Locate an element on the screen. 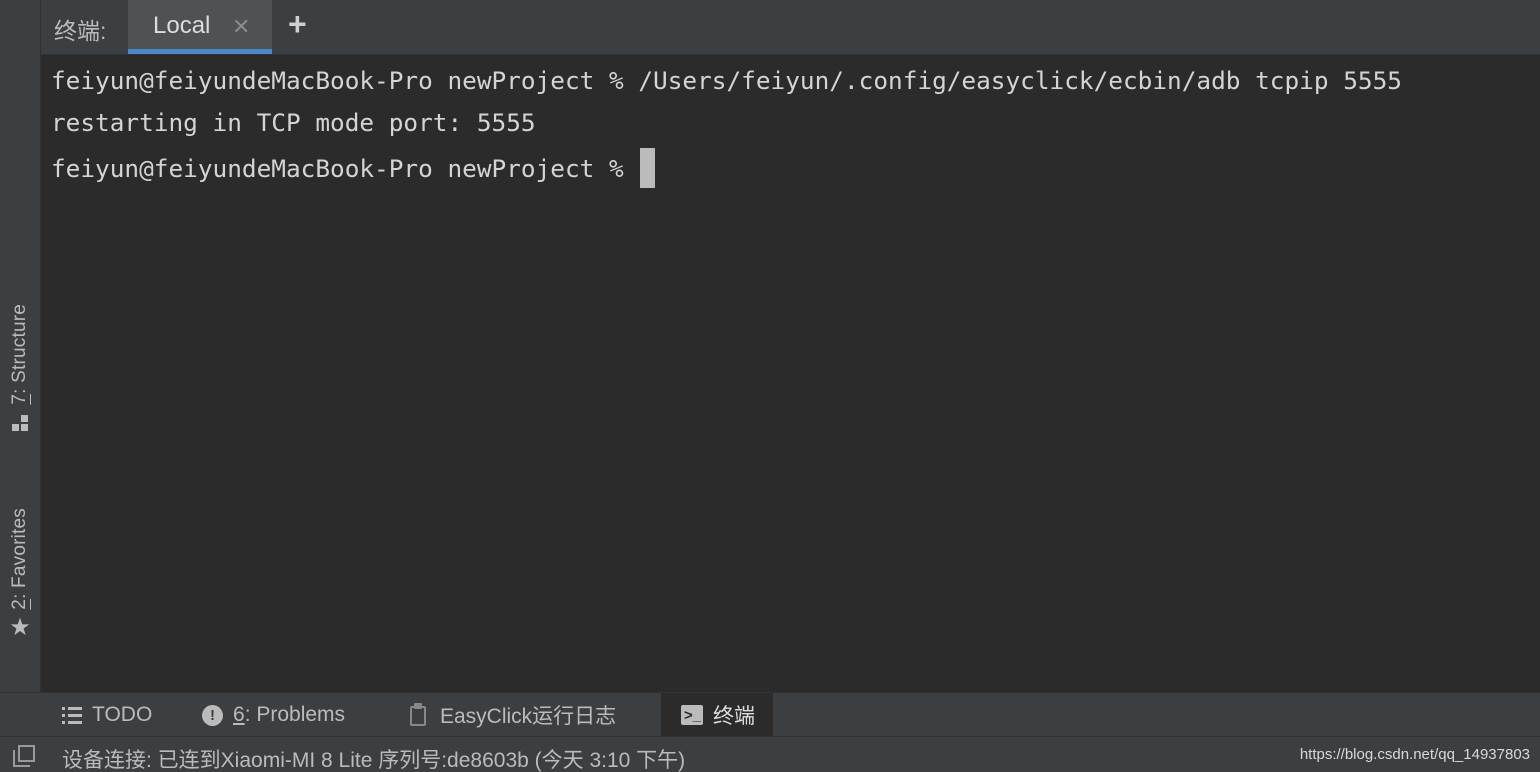 This screenshot has width=1540, height=772. terminal-prompt: feiyun@feiyundeMacBook-Pro newProject % is located at coordinates (345, 168).